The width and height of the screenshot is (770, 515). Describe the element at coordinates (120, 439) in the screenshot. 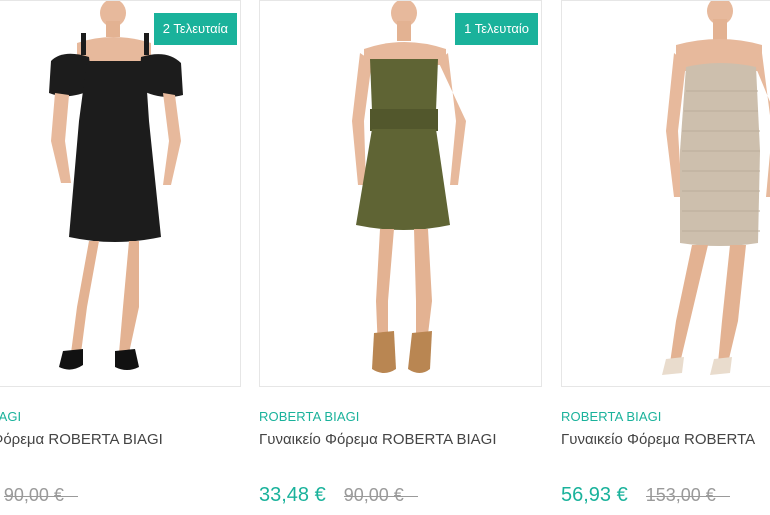

I see `product-name: ικείο Φόρεμα ROBERTA BIAGI` at that location.